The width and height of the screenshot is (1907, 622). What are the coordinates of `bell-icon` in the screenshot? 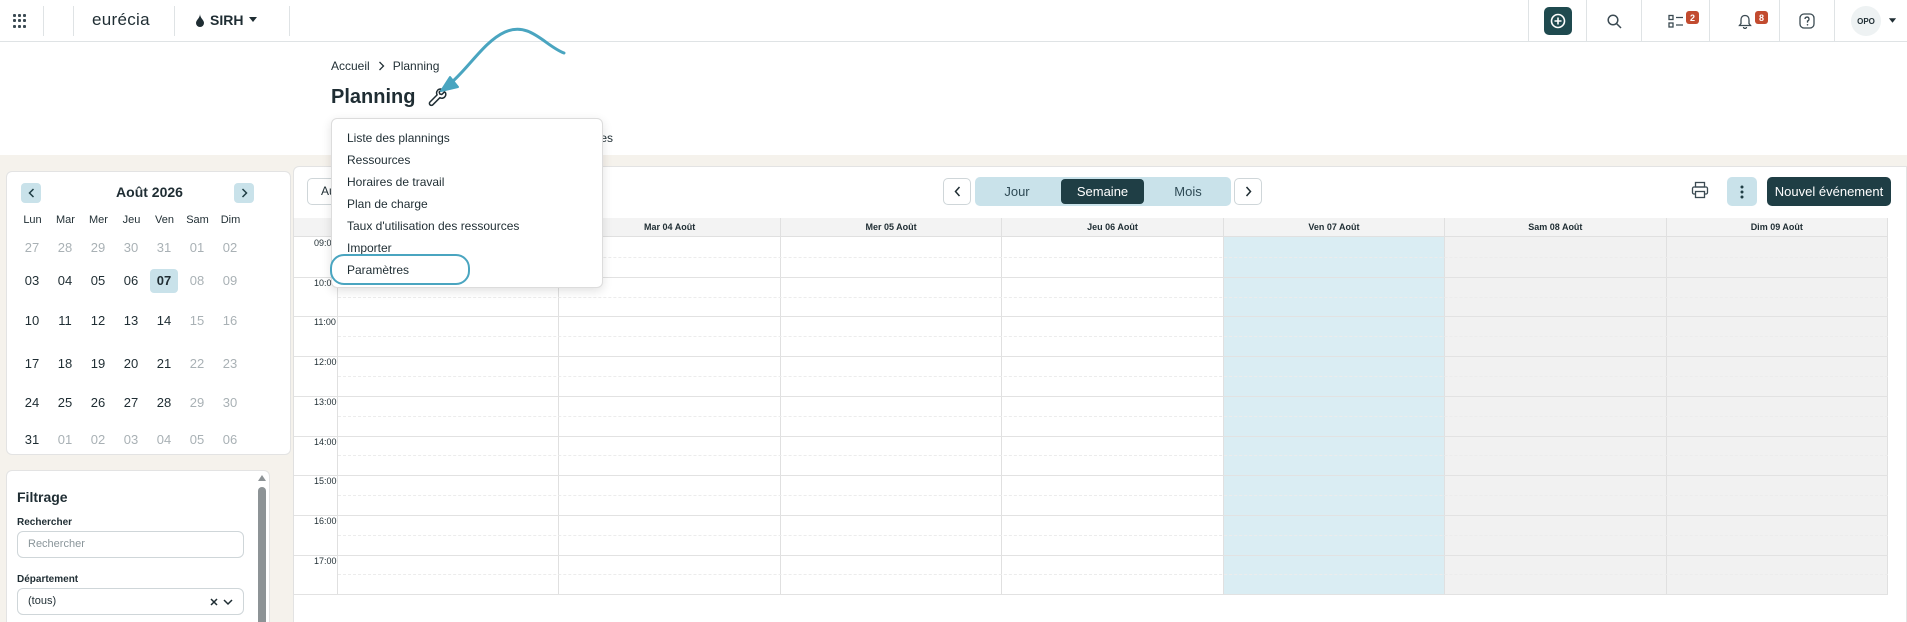 It's located at (1744, 21).